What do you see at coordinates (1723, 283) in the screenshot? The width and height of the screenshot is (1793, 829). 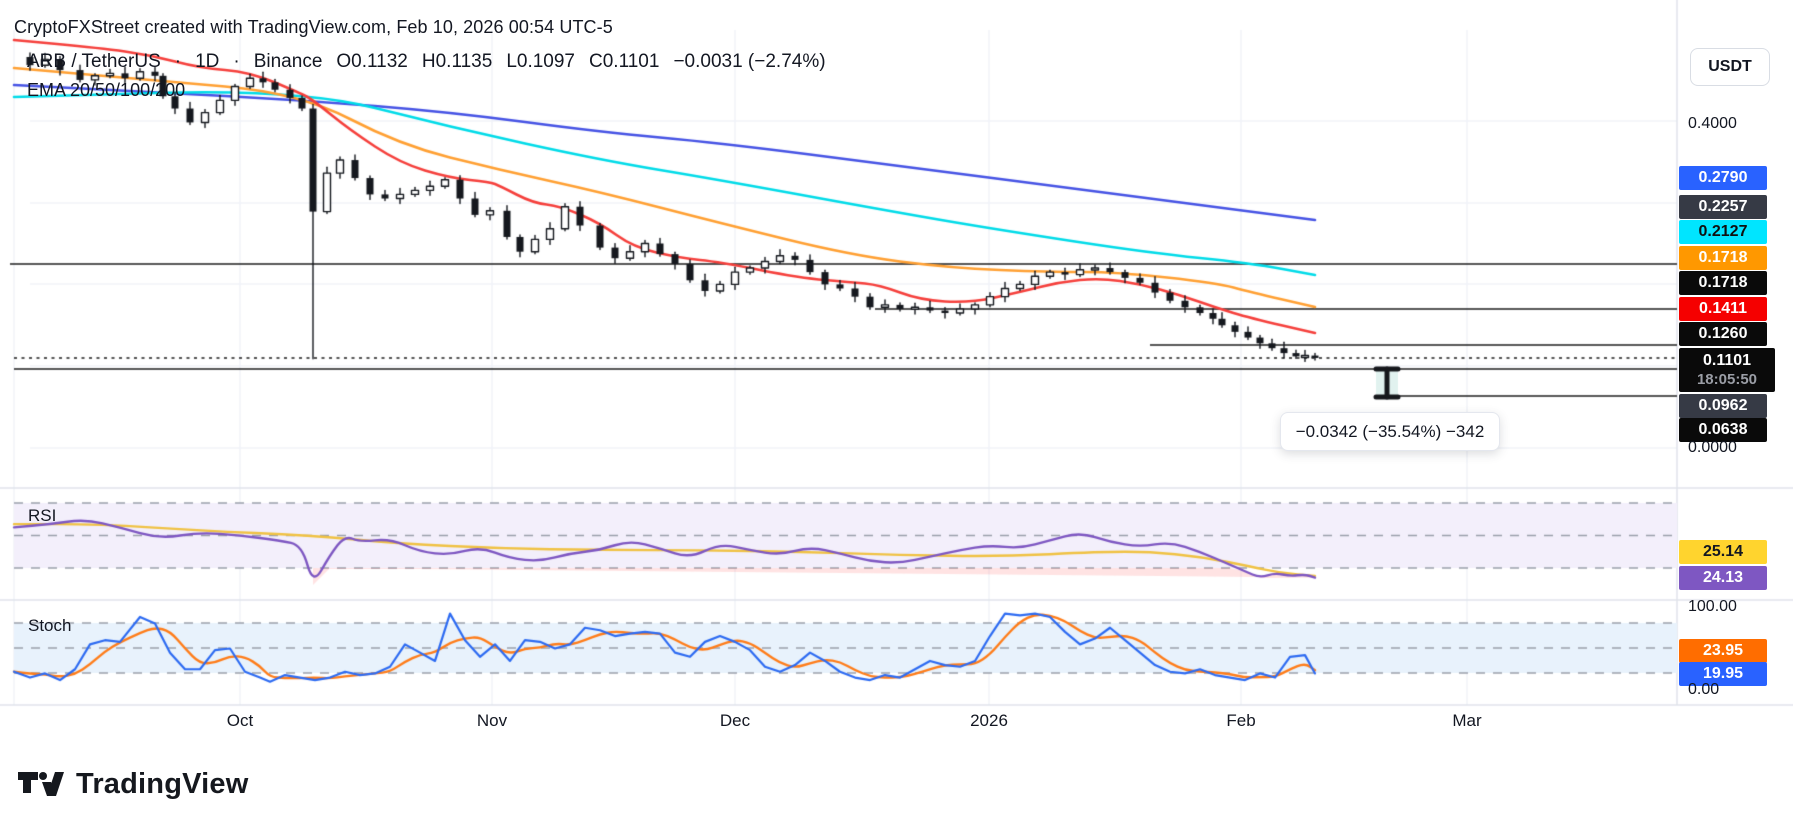 I see `price-label-level: 0.1718` at bounding box center [1723, 283].